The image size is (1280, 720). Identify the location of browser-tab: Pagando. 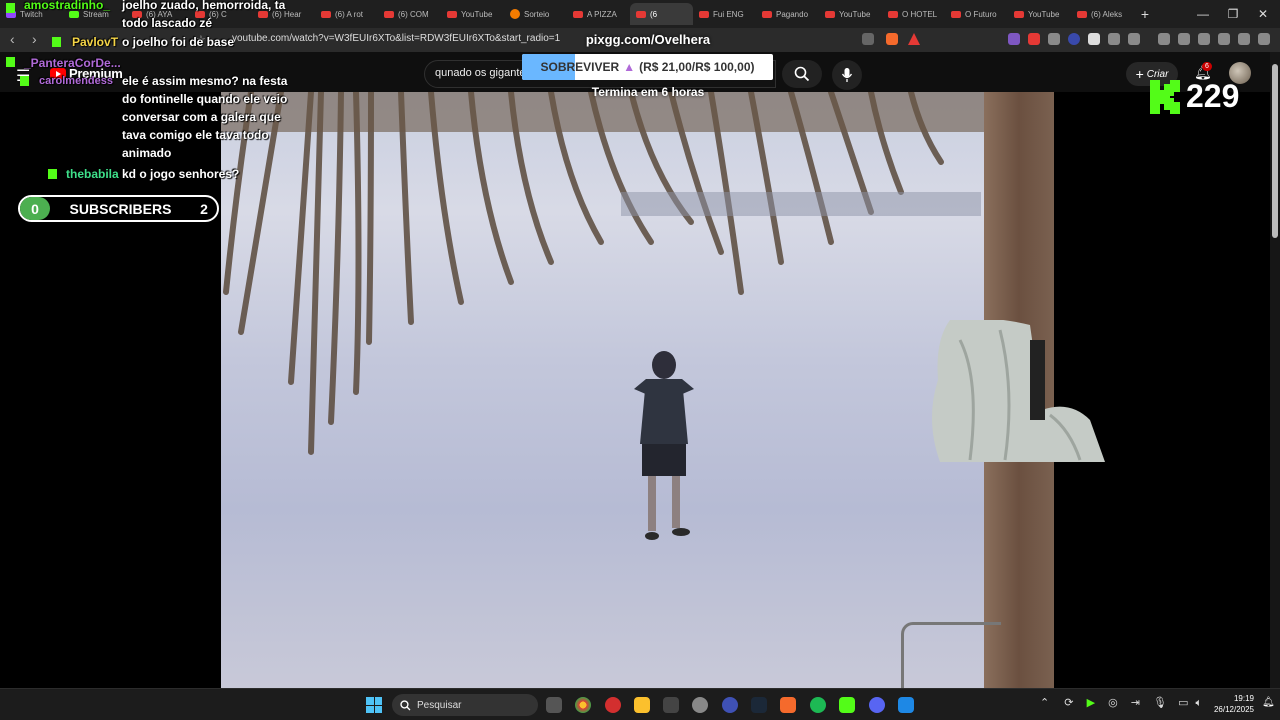
(787, 14).